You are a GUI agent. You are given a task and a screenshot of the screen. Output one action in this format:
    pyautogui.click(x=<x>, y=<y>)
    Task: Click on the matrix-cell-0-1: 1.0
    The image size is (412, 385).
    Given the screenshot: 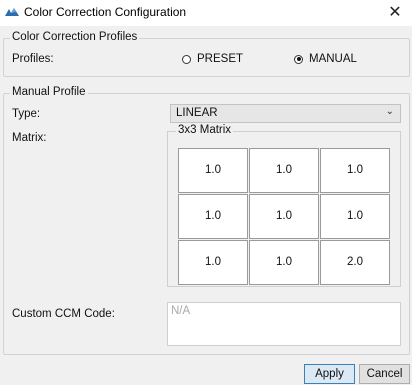 What is the action you would take?
    pyautogui.click(x=284, y=170)
    